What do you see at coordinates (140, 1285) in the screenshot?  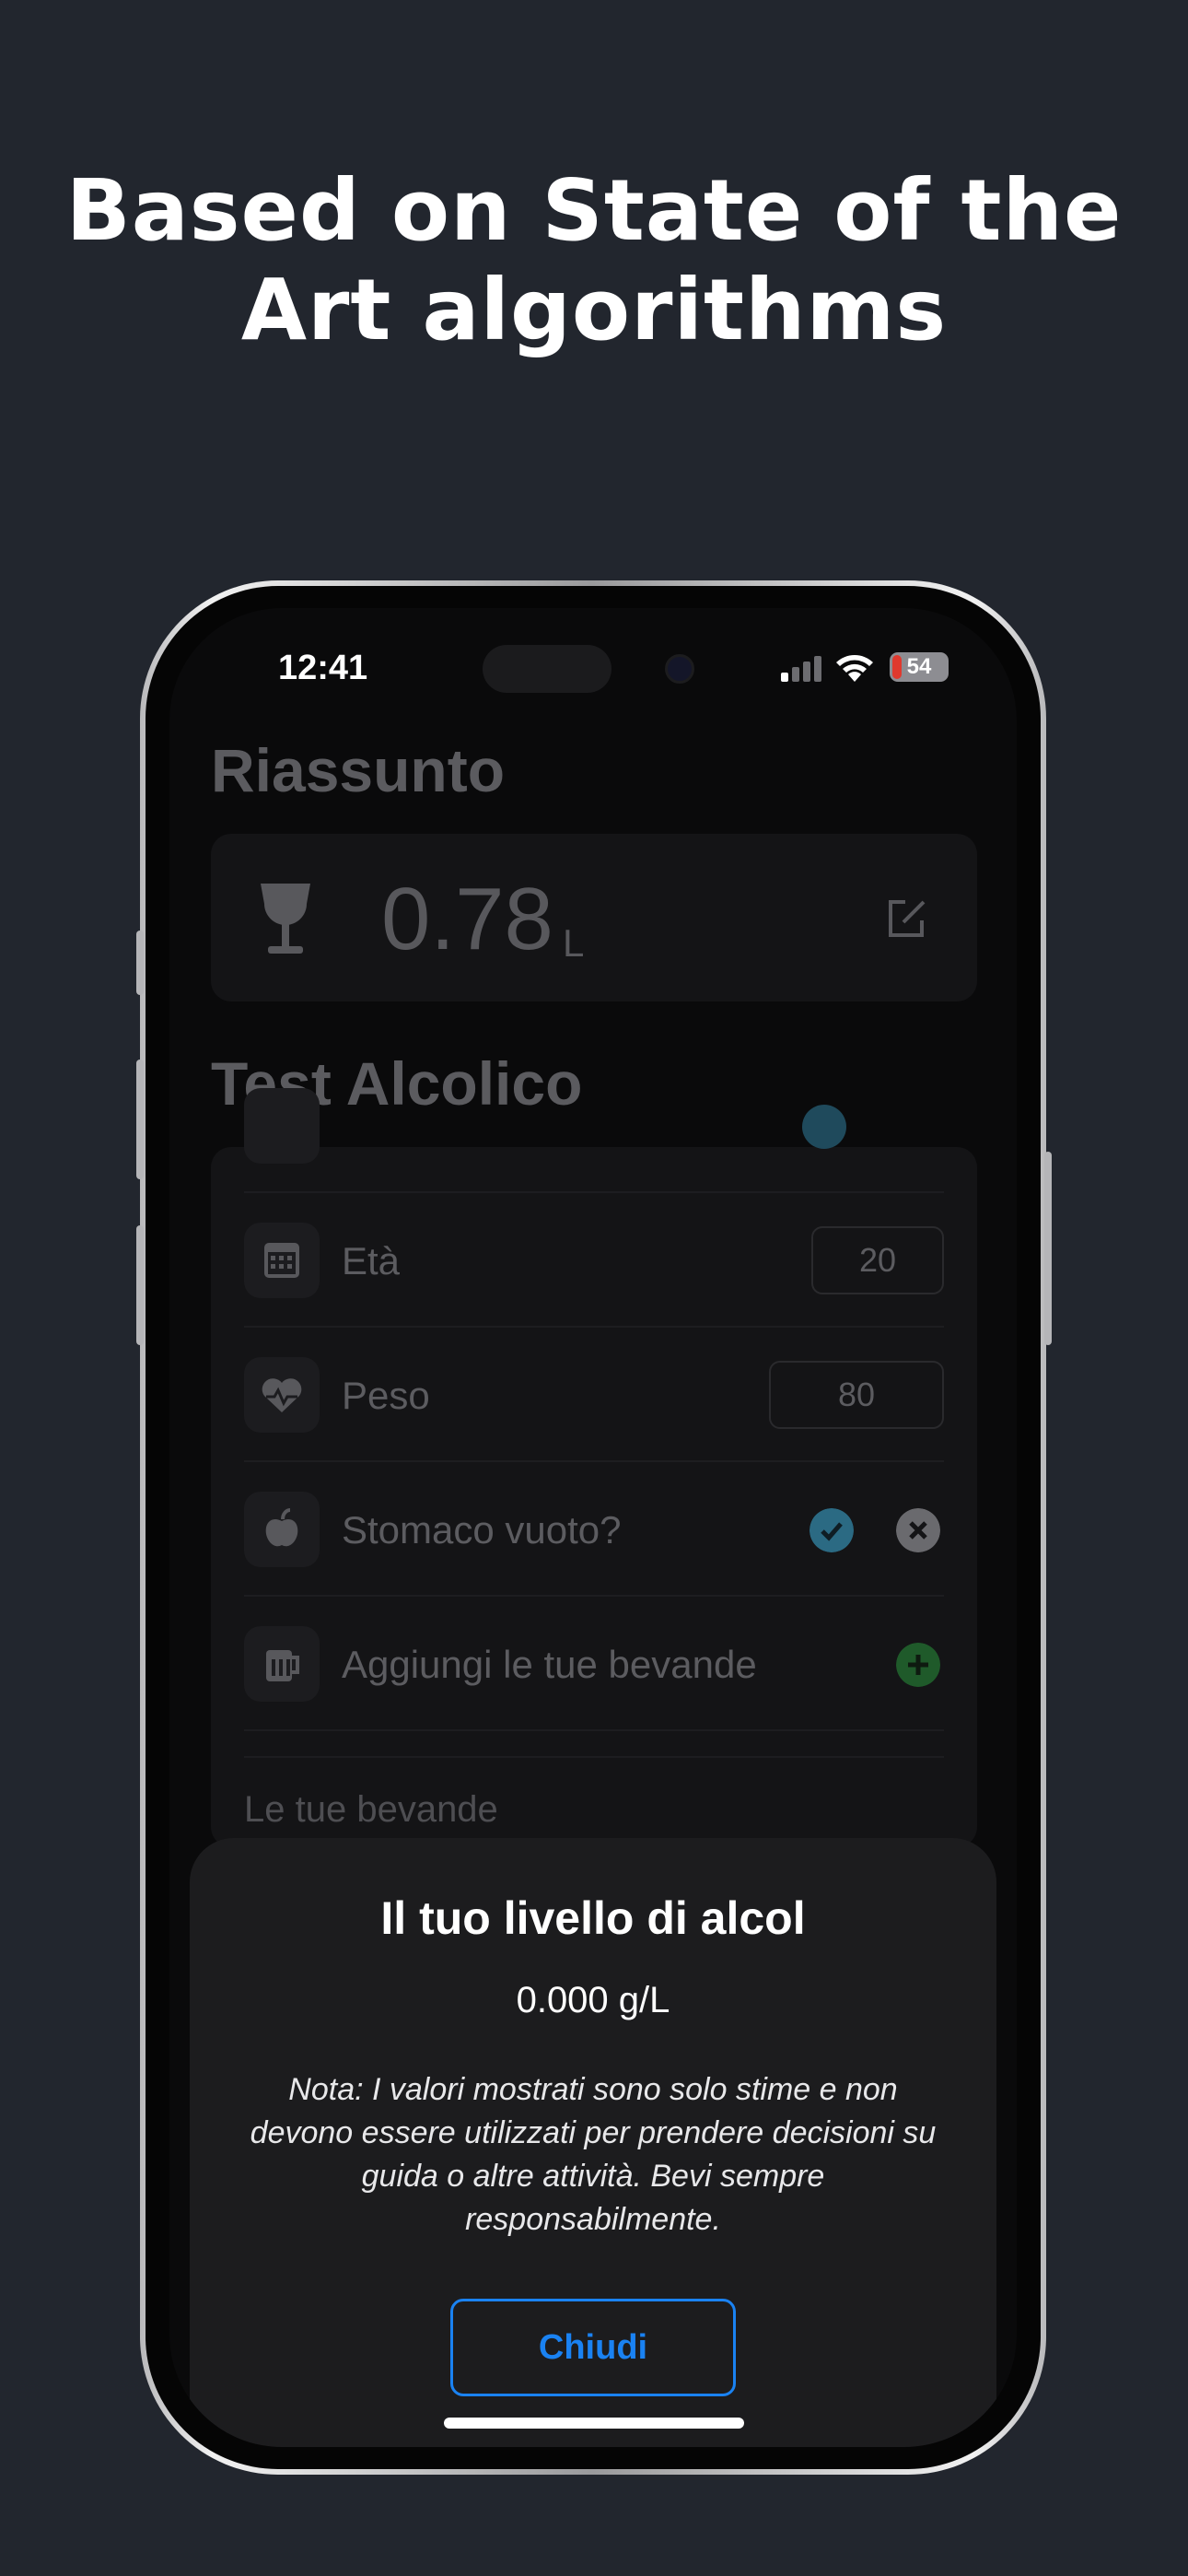 I see `volume-down-button` at bounding box center [140, 1285].